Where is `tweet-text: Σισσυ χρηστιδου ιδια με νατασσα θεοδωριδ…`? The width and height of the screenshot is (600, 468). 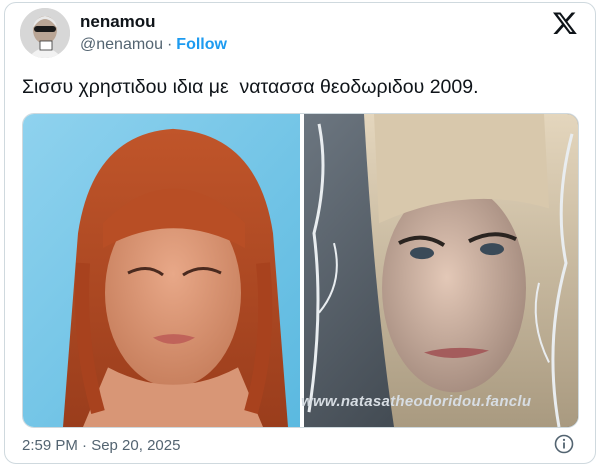 tweet-text: Σισσυ χρηστιδου ιδια με νατασσα θεοδωριδ… is located at coordinates (250, 87).